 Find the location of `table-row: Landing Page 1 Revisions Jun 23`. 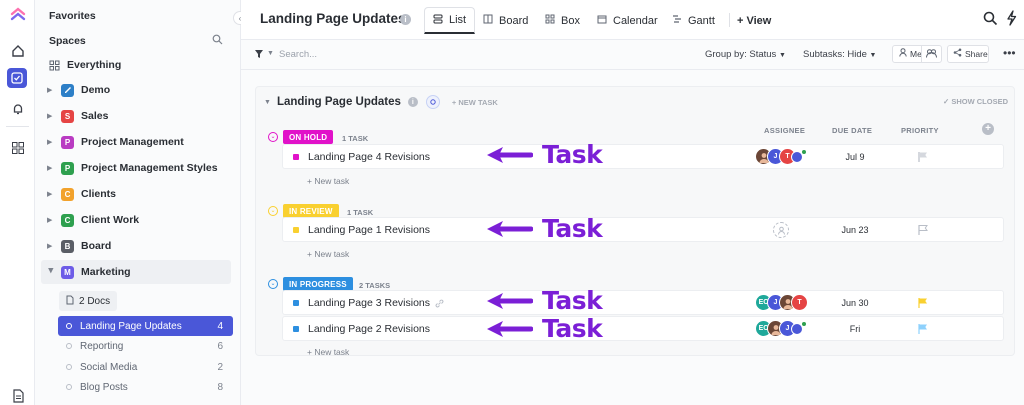

table-row: Landing Page 1 Revisions Jun 23 is located at coordinates (643, 229).